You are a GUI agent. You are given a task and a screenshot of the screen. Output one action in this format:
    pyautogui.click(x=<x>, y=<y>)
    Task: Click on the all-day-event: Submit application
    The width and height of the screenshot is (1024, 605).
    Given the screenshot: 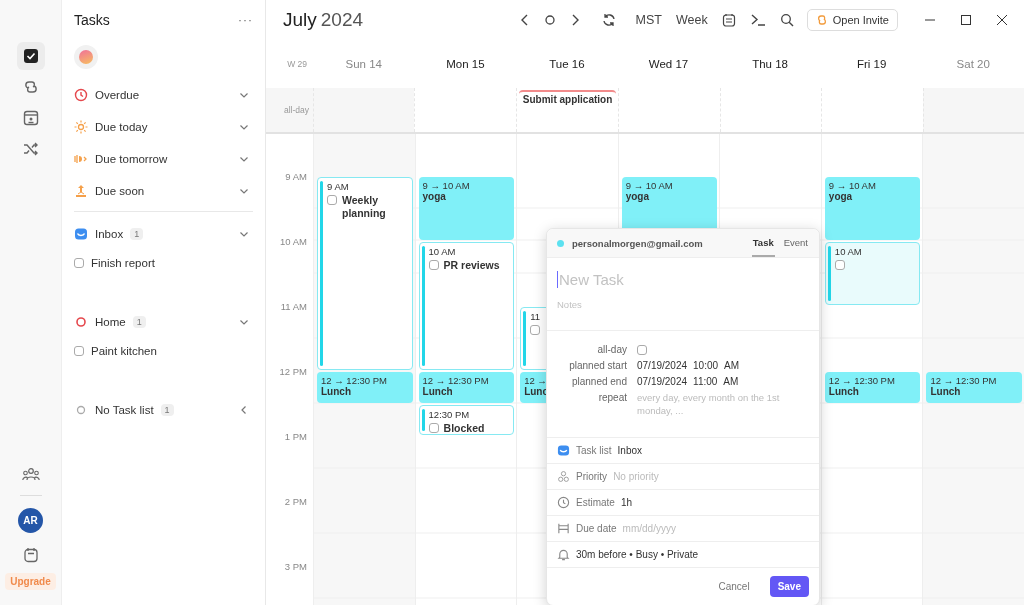 What is the action you would take?
    pyautogui.click(x=567, y=98)
    